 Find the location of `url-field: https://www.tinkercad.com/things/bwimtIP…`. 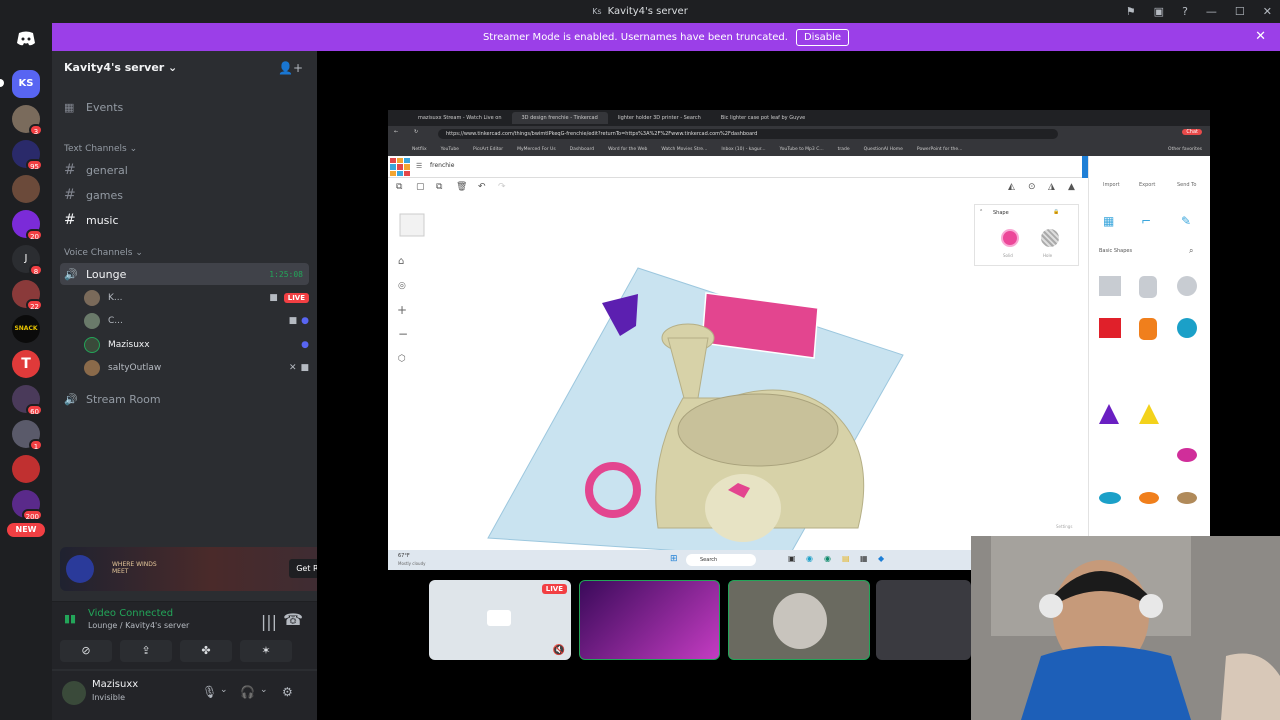

url-field: https://www.tinkercad.com/things/bwimtIP… is located at coordinates (748, 134).